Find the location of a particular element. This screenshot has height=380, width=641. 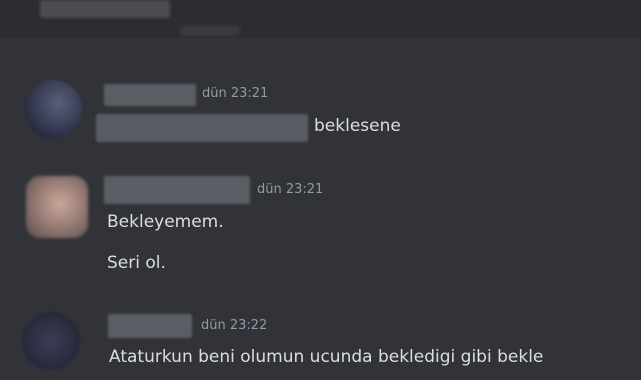

previous-message-area is located at coordinates (320, 19).